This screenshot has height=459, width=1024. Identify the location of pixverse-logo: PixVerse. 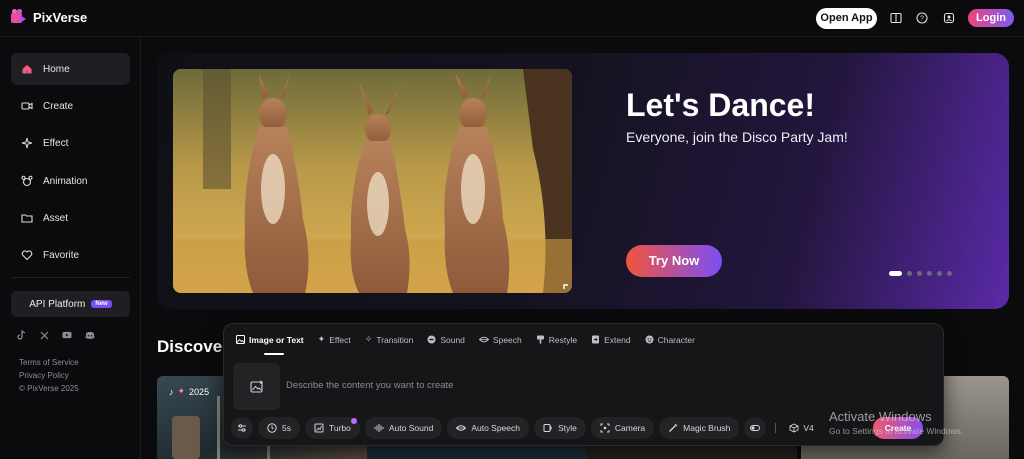
(49, 17).